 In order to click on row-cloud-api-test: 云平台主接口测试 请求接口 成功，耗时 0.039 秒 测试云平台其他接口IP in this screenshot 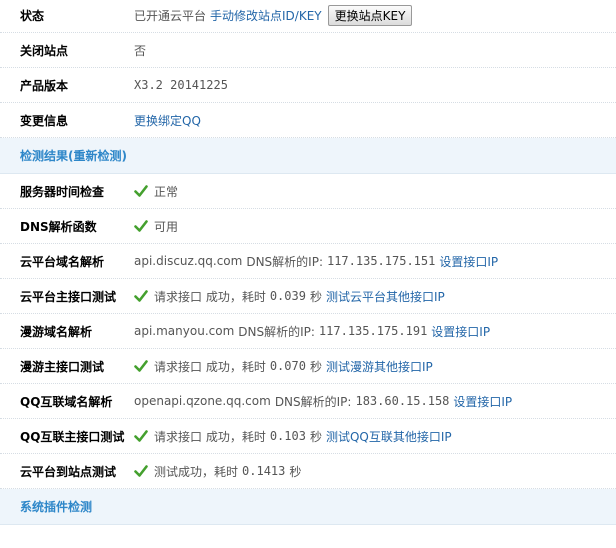, I will do `click(308, 296)`.